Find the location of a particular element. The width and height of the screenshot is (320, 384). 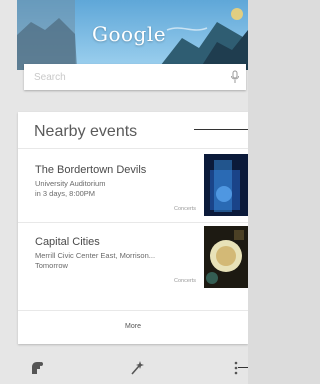

divider is located at coordinates (133, 148).